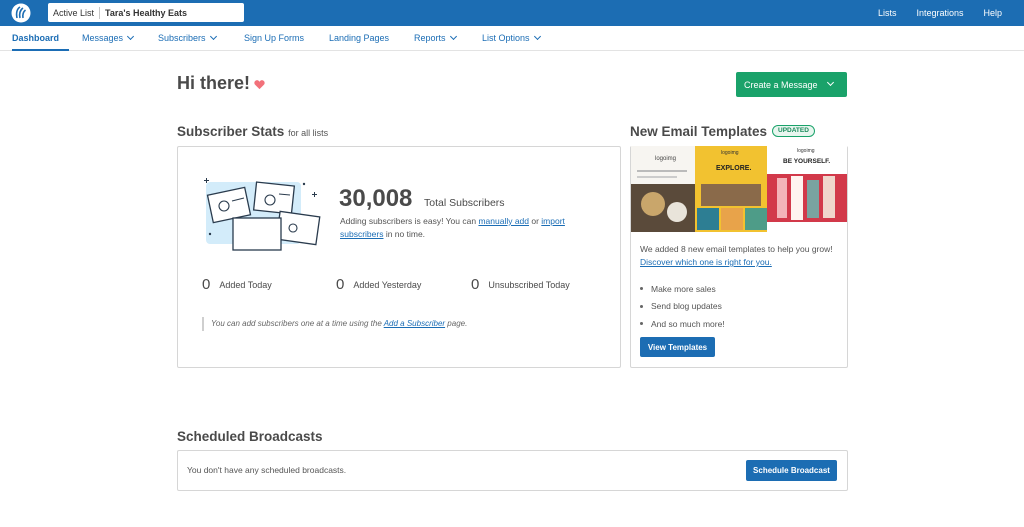 Image resolution: width=1024 pixels, height=527 pixels. I want to click on nav-landing-pages: Landing Pages, so click(359, 38).